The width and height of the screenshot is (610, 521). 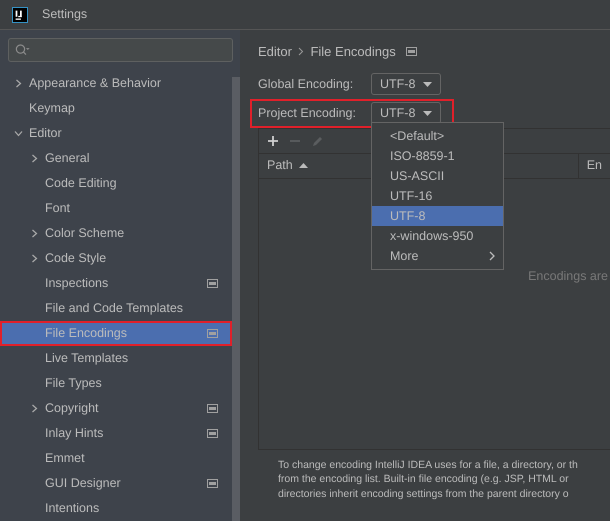 I want to click on scrollbar, so click(x=236, y=299).